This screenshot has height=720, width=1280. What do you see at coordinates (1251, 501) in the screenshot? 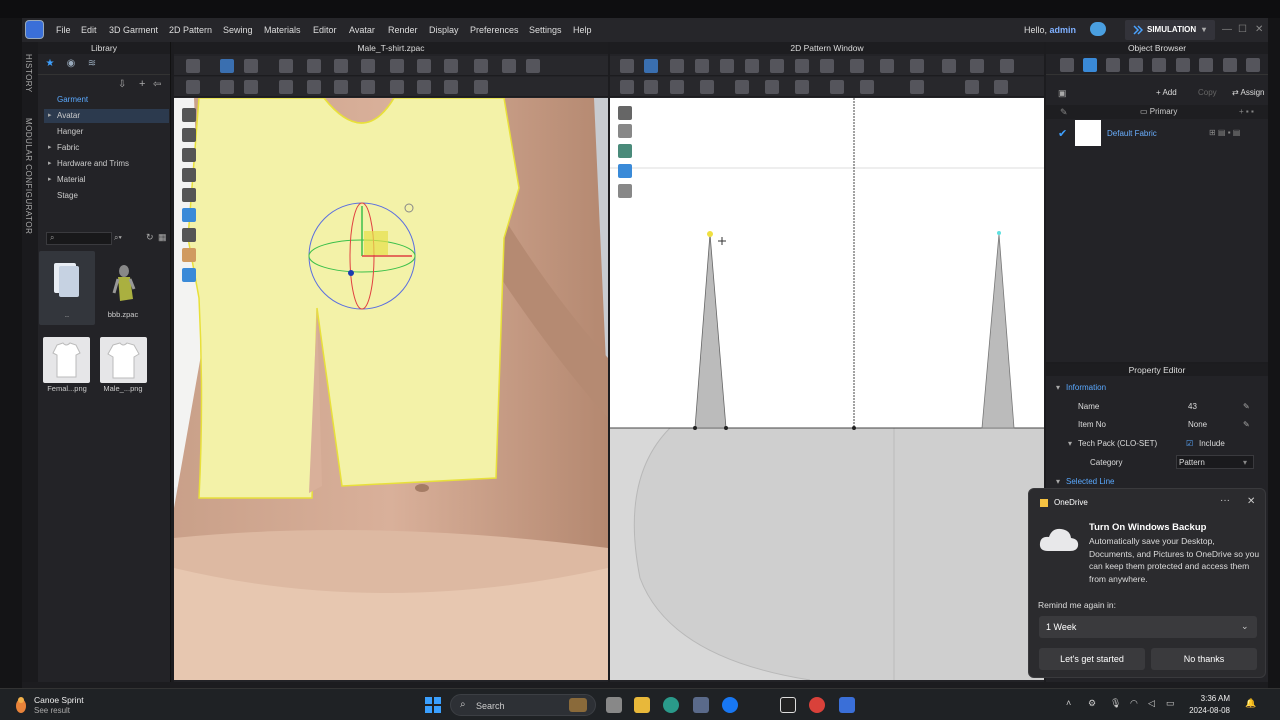
I see `toast-close-icon: ✕` at bounding box center [1251, 501].